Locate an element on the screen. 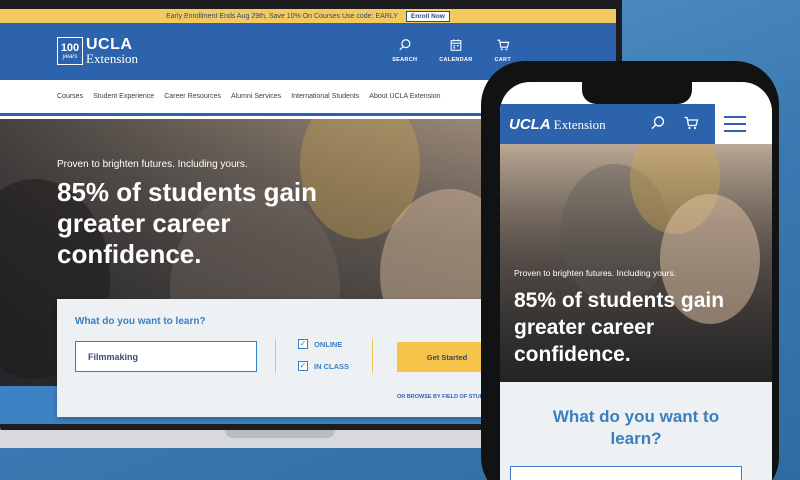 The height and width of the screenshot is (480, 800). menu-icon is located at coordinates (735, 124).